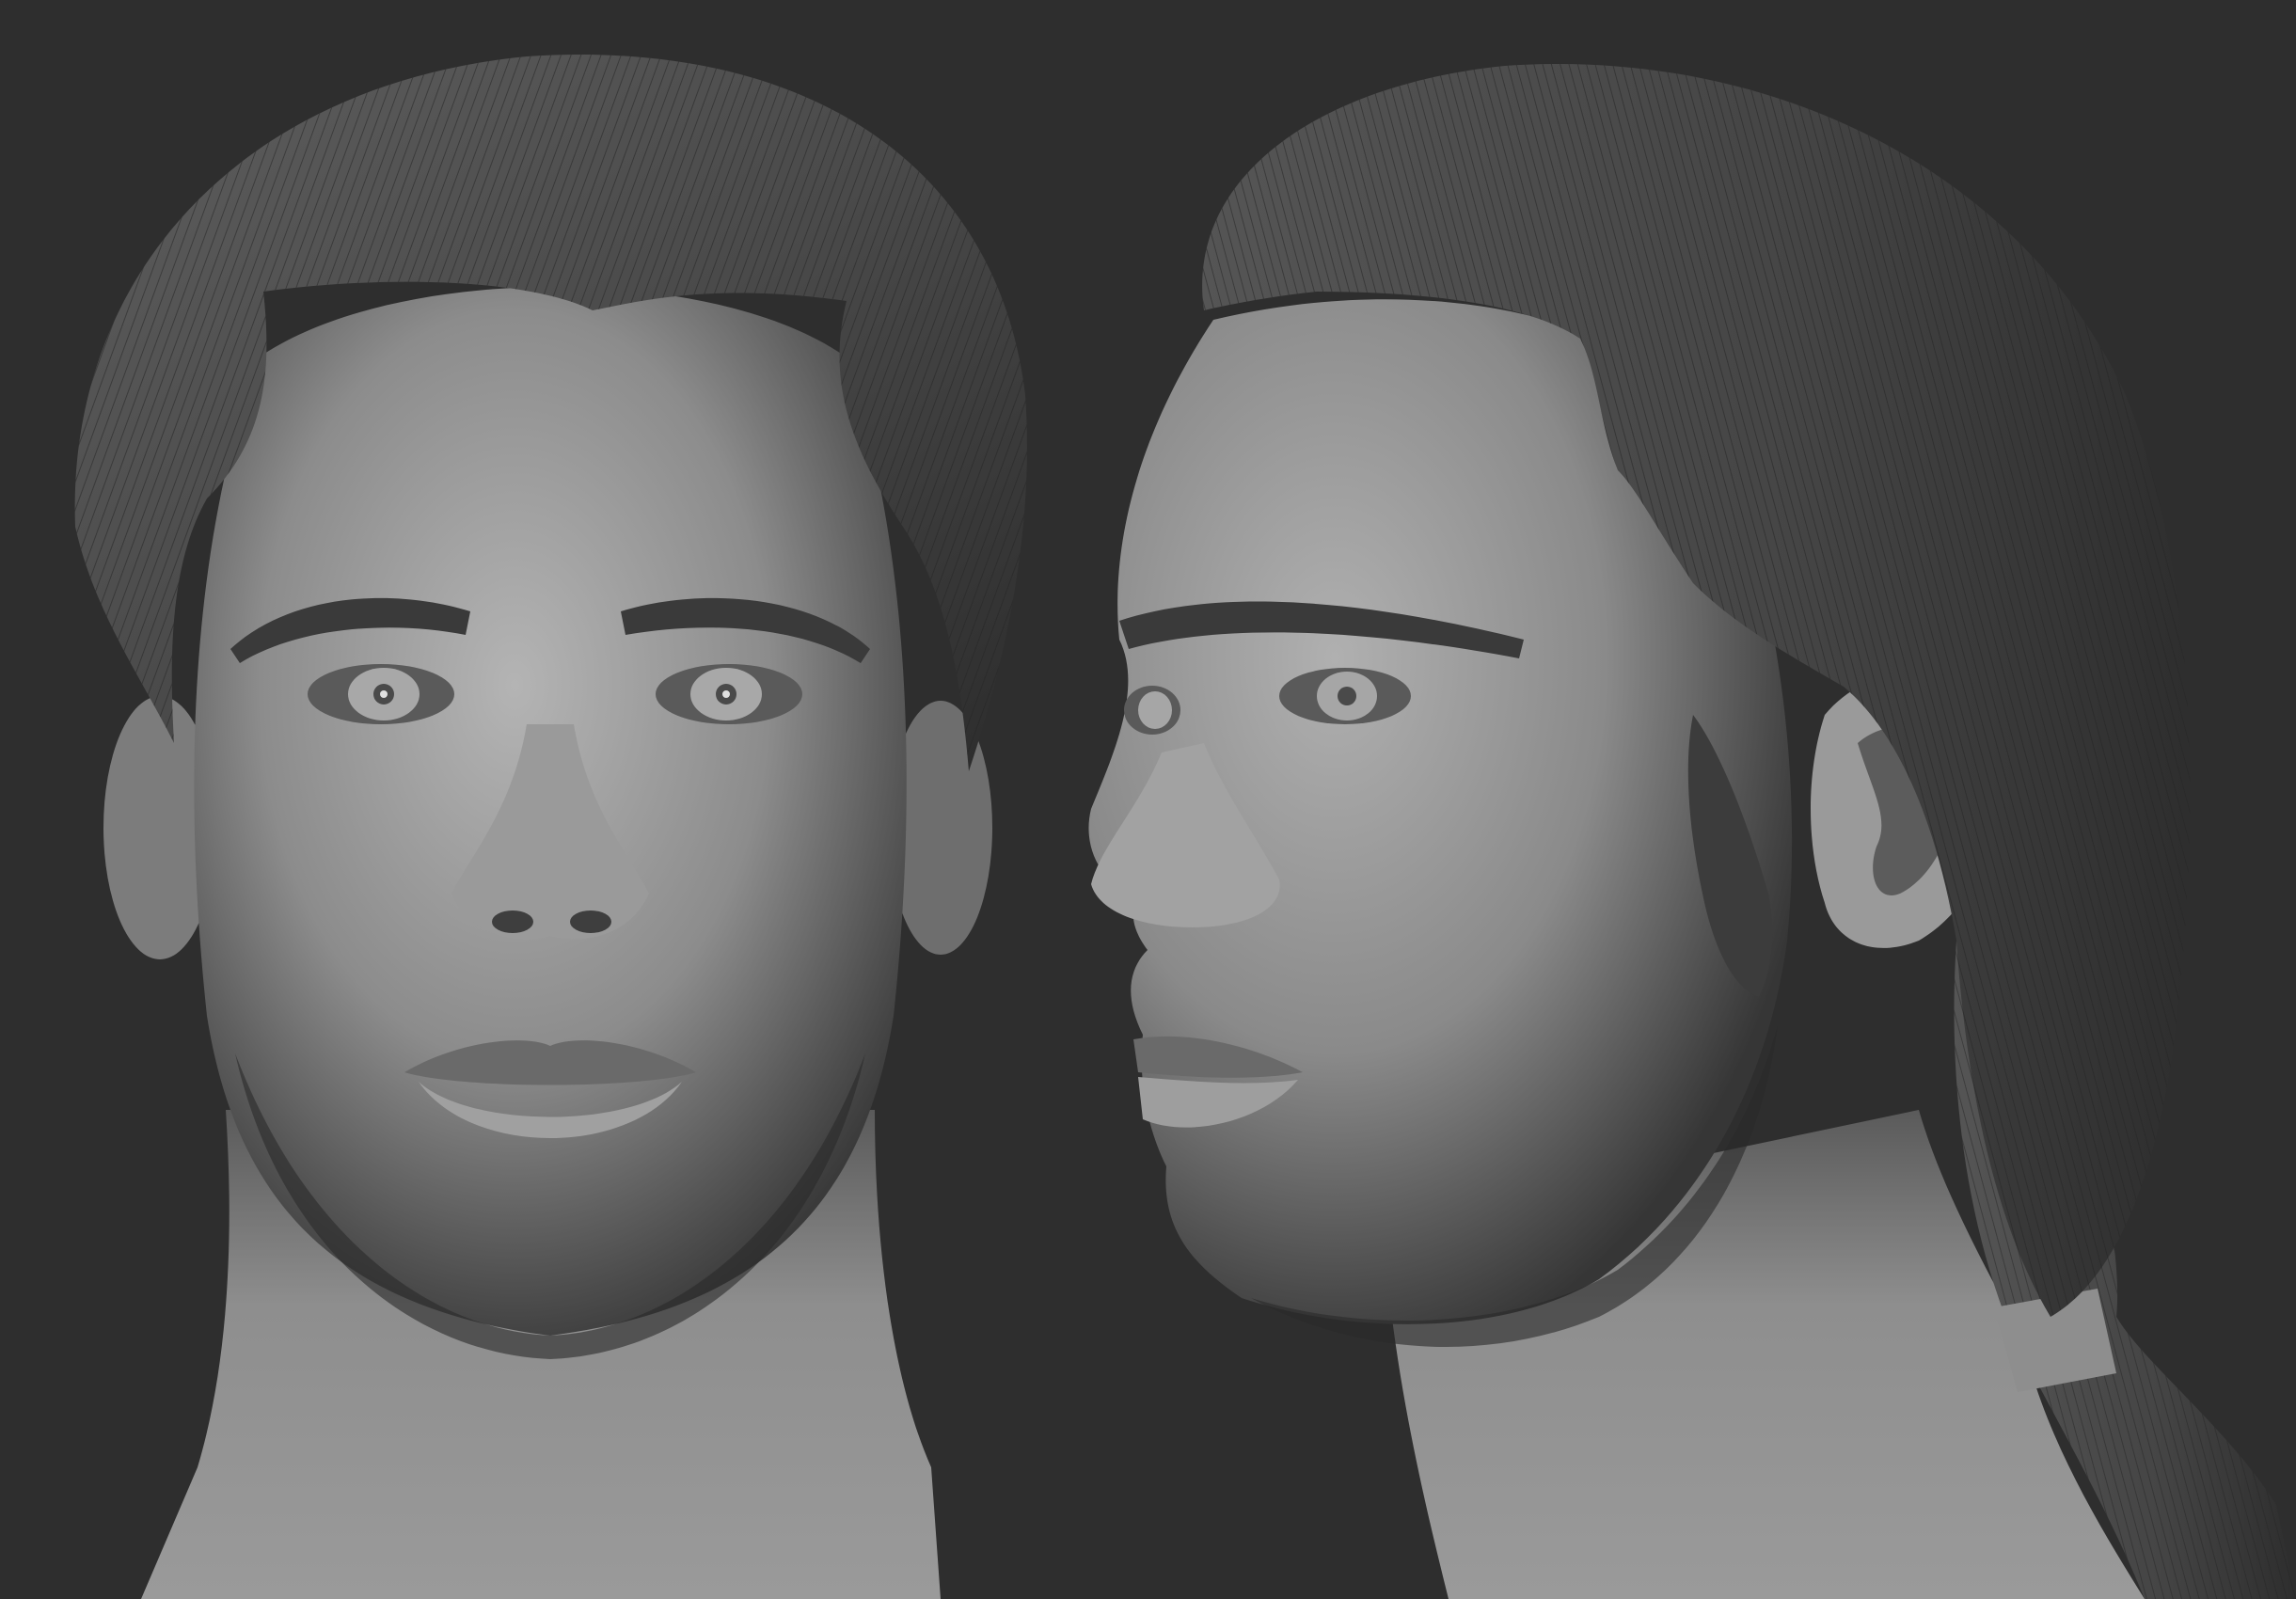  Describe the element at coordinates (381, 694) in the screenshot. I see `front-left-eye` at that location.